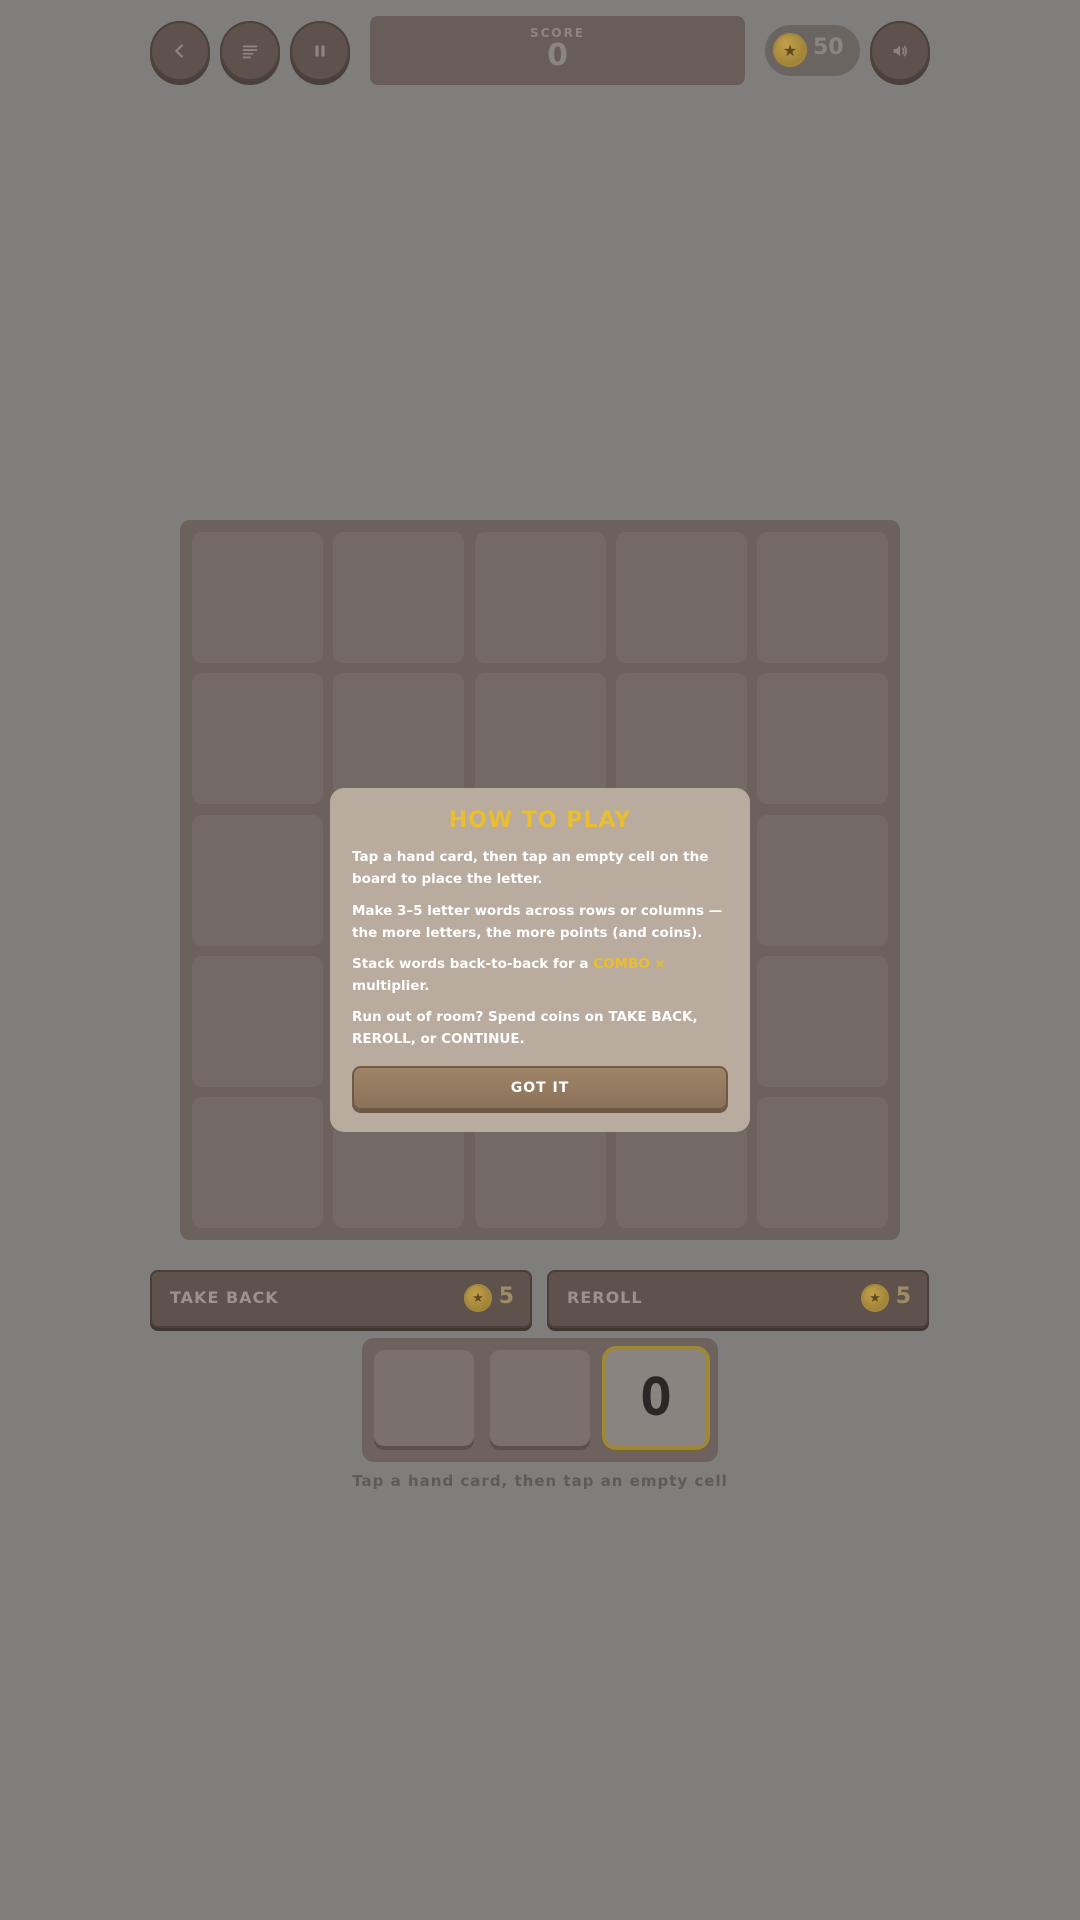  I want to click on hand-card-selected: O, so click(656, 1398).